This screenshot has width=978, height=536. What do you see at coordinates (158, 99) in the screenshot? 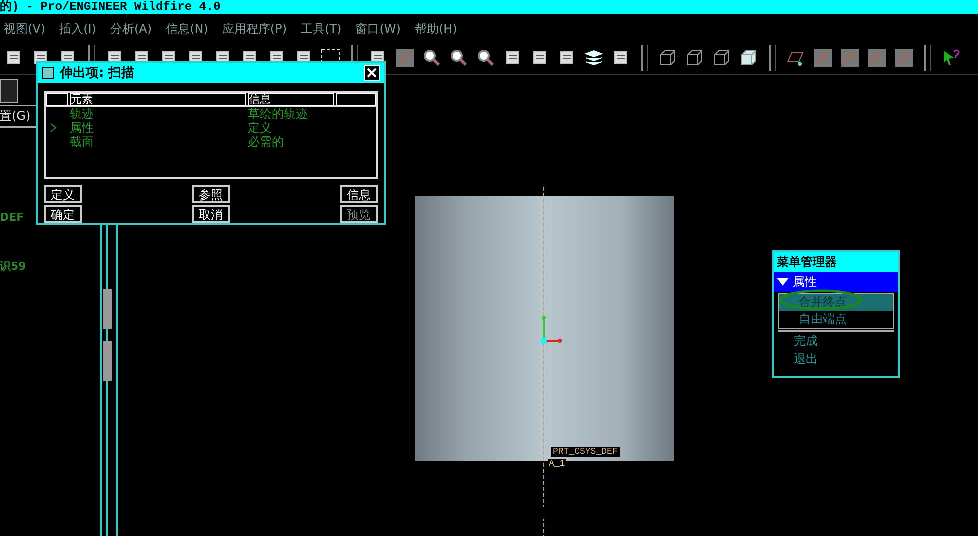
I see `column-header: 元素` at bounding box center [158, 99].